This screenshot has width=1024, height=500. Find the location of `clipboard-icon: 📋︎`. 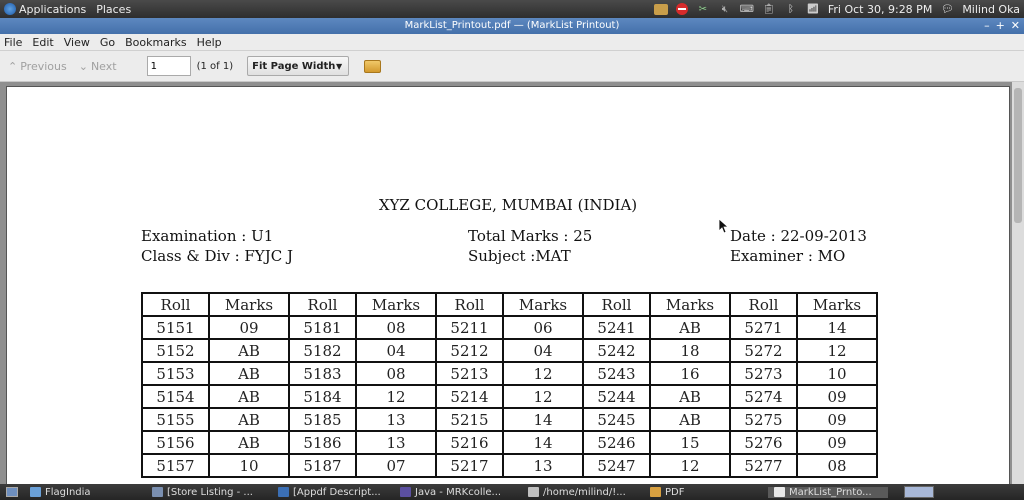

clipboard-icon: 📋︎ is located at coordinates (769, 9).